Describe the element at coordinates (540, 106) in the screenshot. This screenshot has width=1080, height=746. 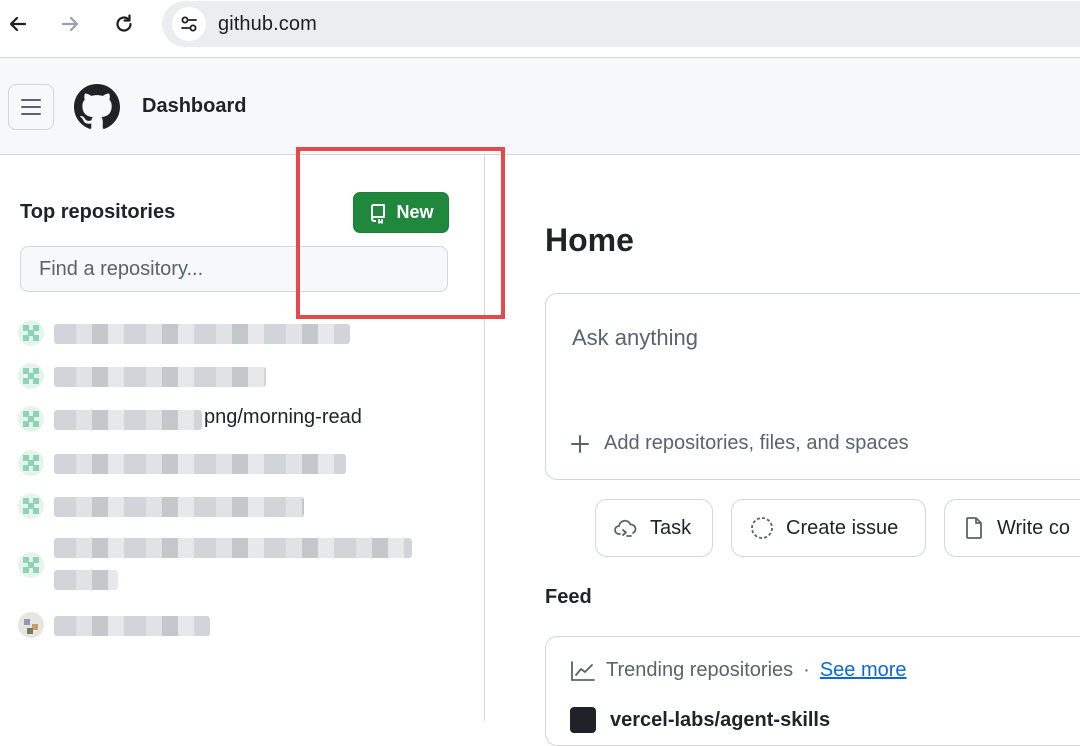
I see `github-header: Dashboard` at that location.